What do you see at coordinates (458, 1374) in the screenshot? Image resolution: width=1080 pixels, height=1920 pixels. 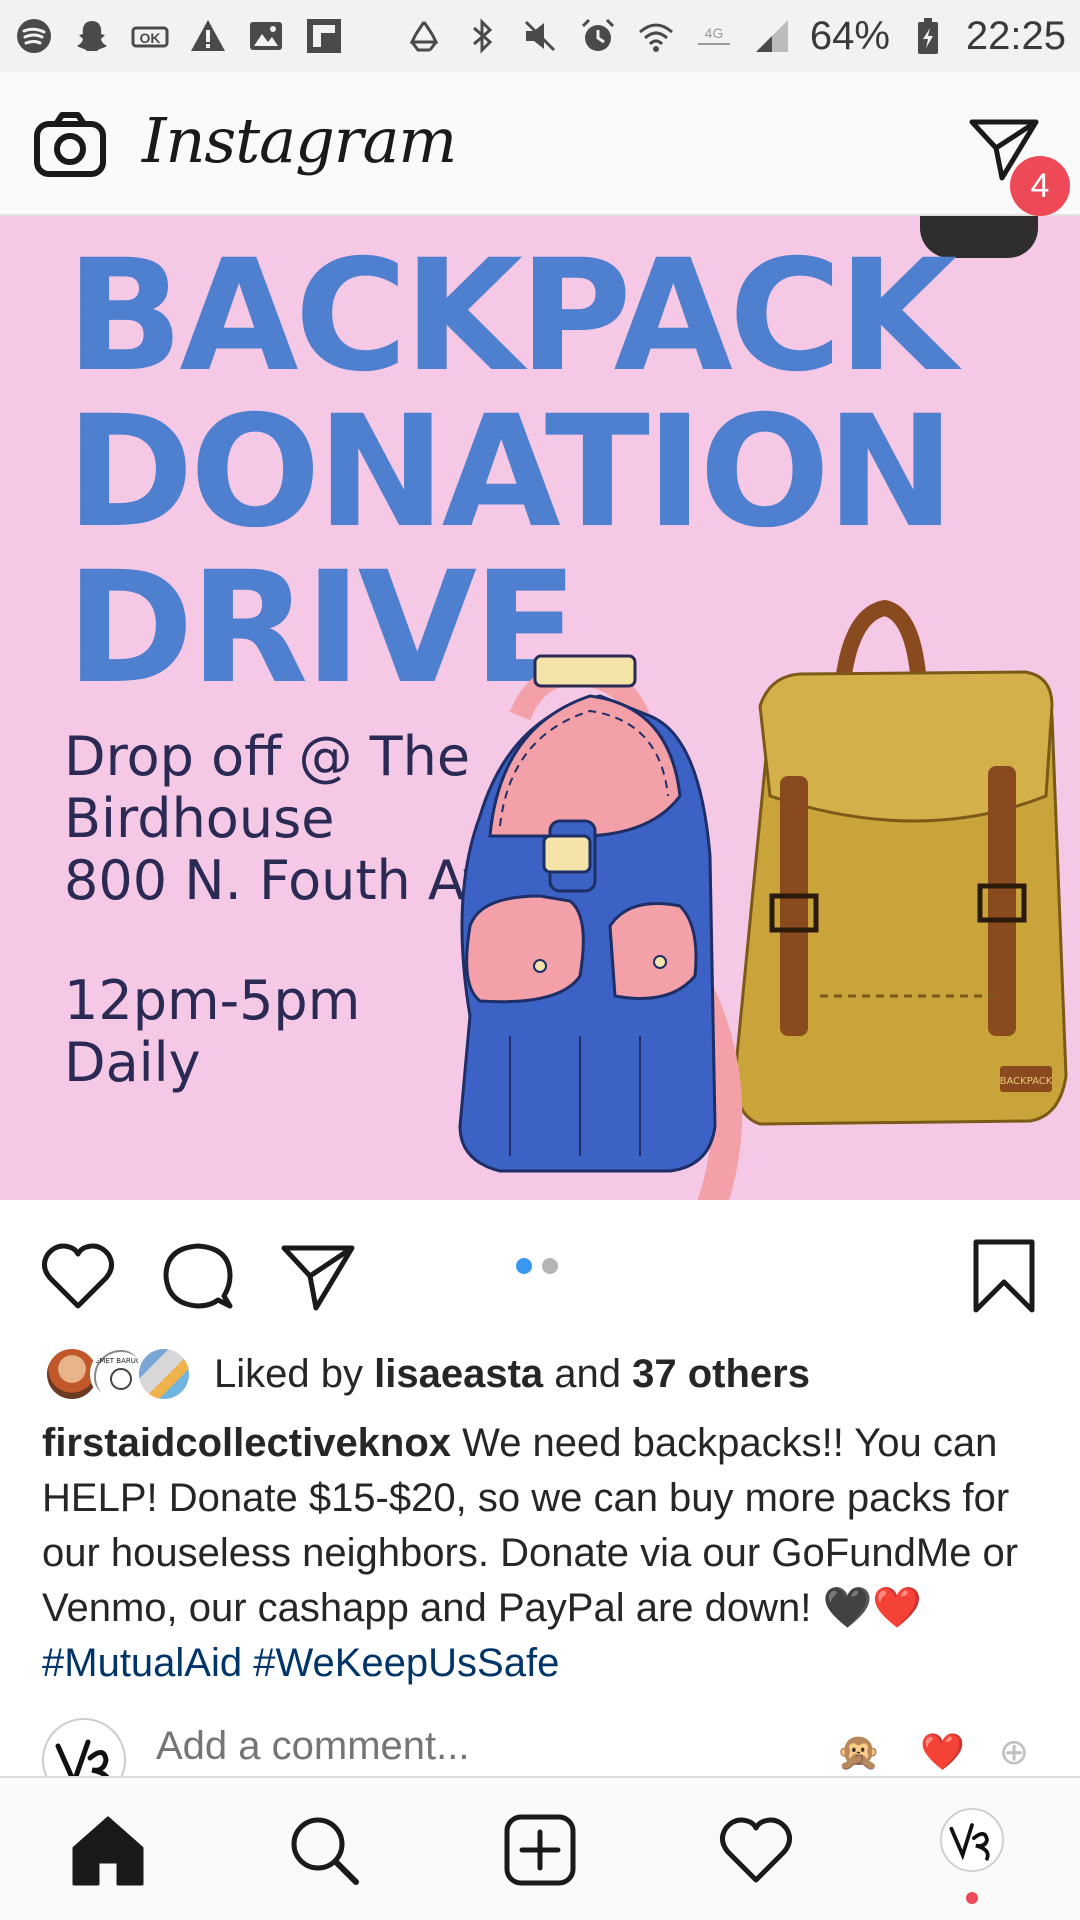 I see `liked-by-user: lisaeasta` at bounding box center [458, 1374].